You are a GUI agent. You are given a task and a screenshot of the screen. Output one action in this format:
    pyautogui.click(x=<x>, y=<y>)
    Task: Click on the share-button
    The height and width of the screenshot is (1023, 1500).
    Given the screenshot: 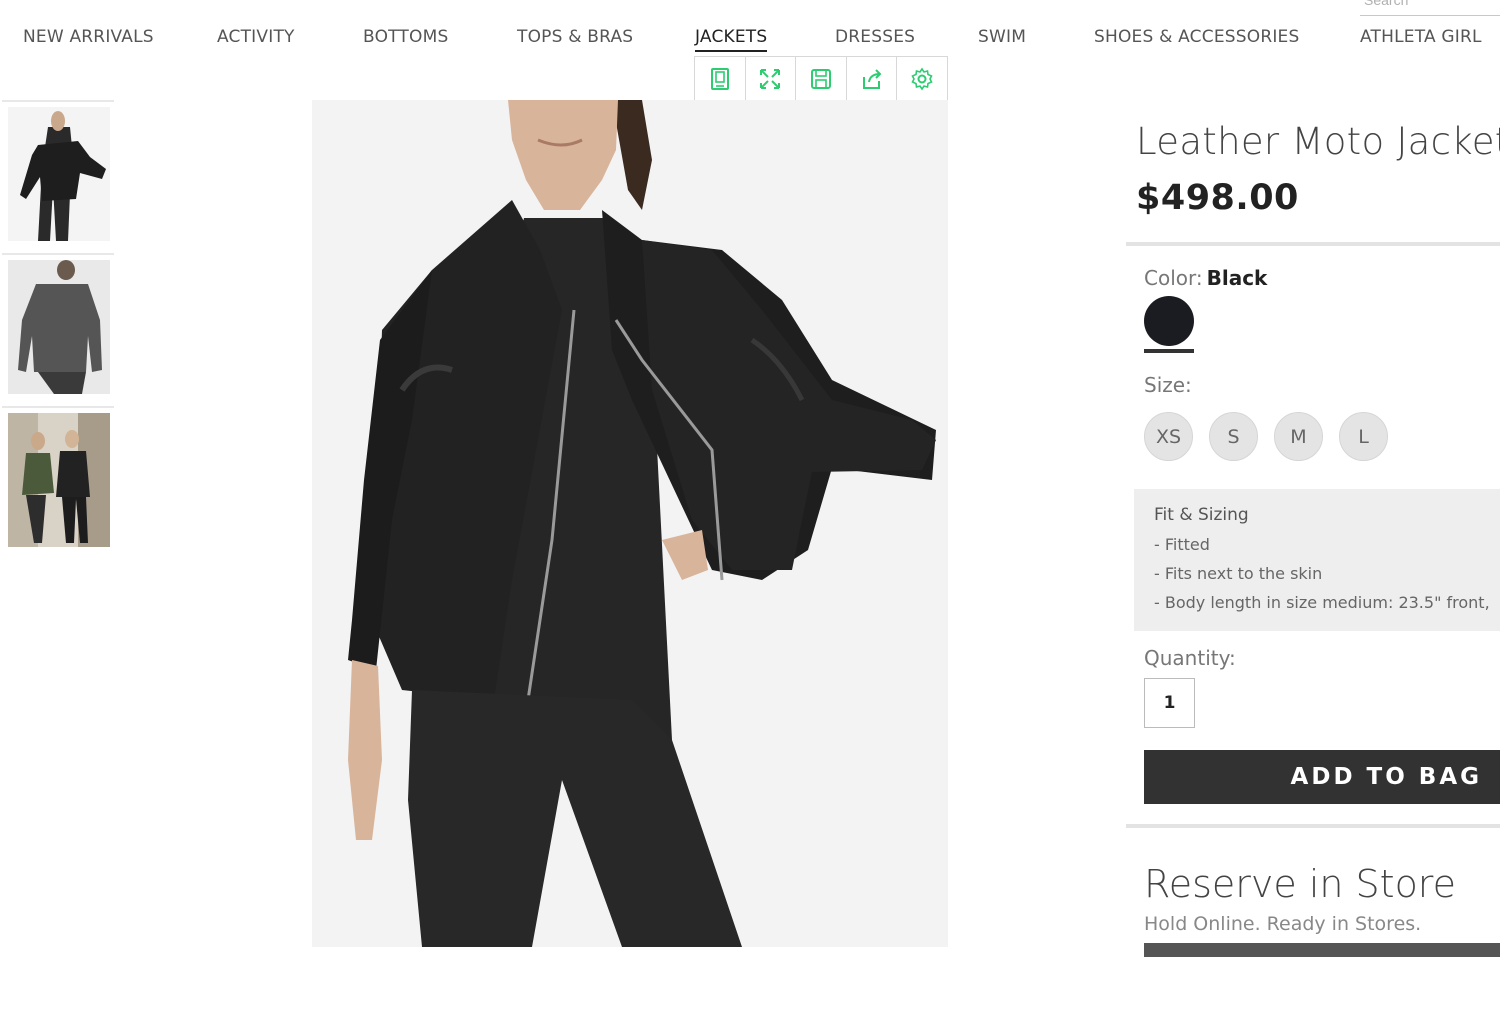 What is the action you would take?
    pyautogui.click(x=872, y=78)
    